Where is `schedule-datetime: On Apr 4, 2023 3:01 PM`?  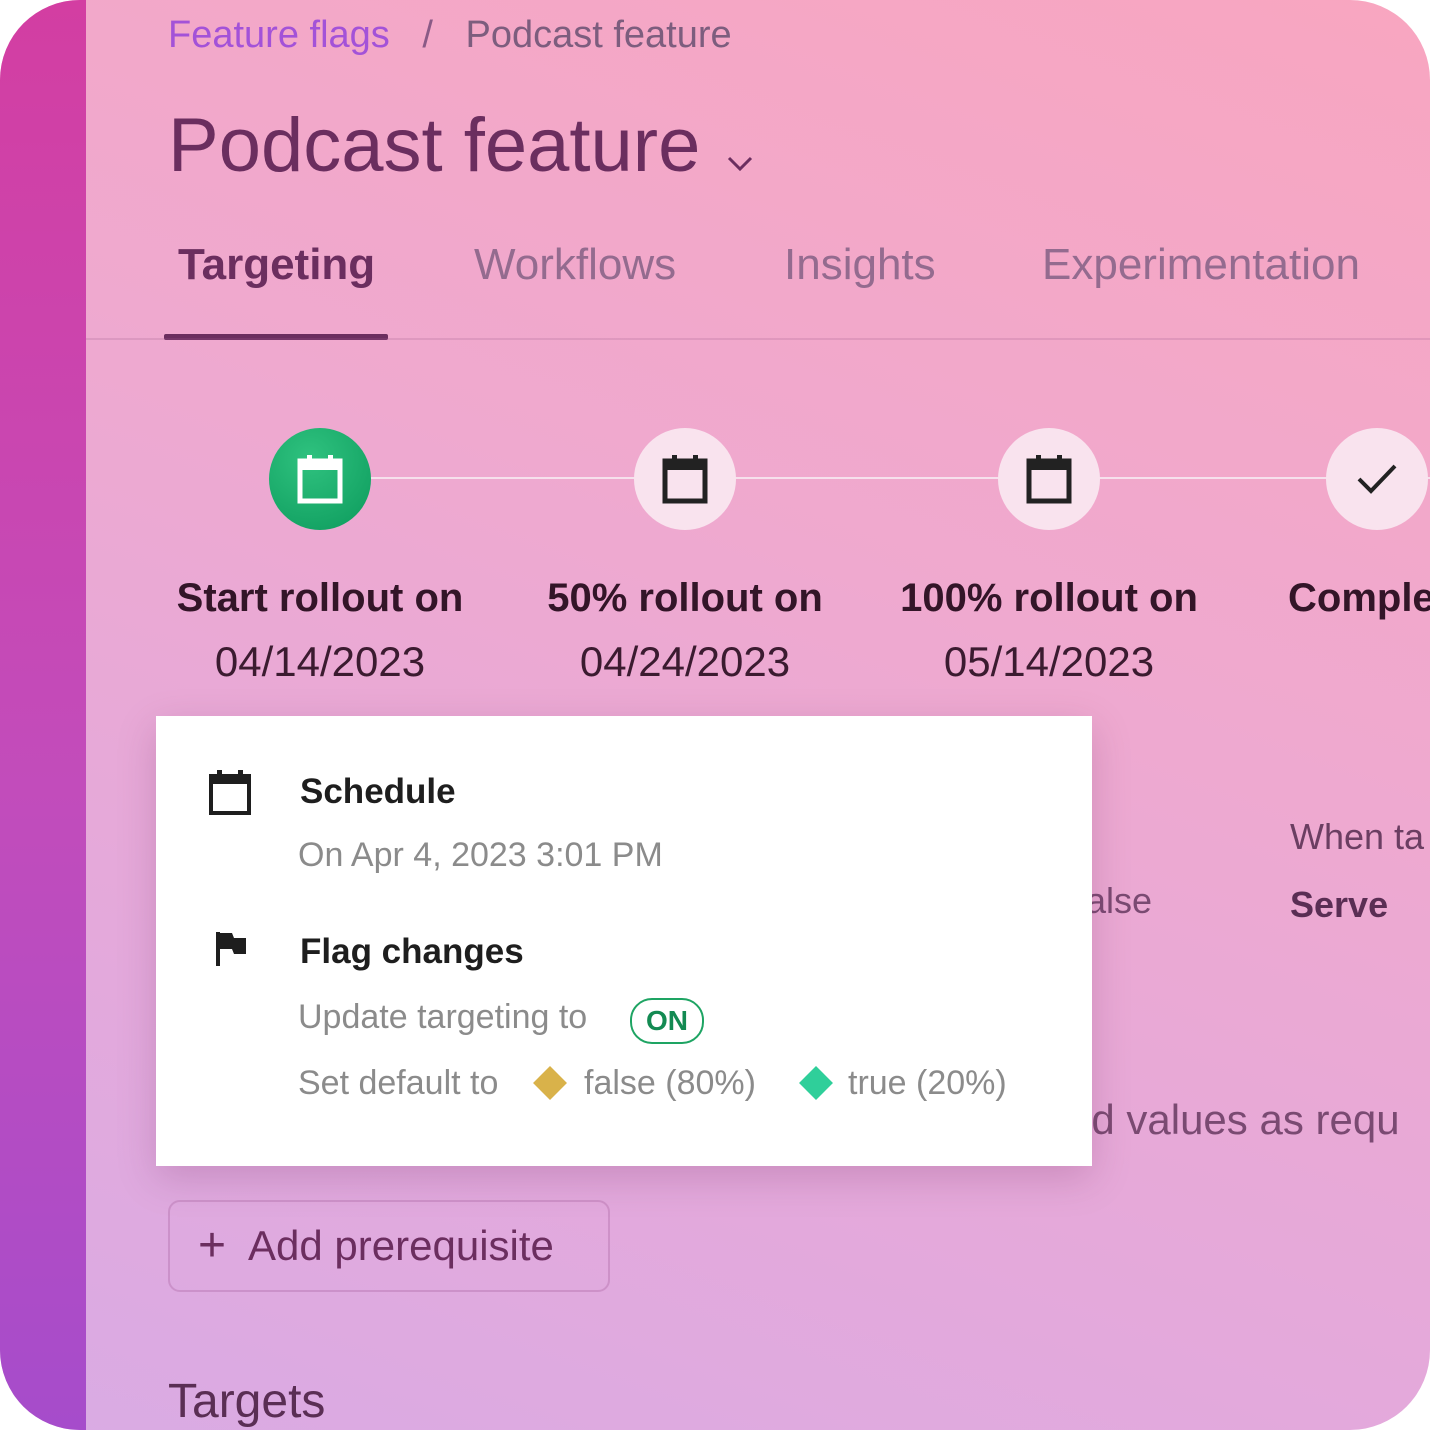
schedule-datetime: On Apr 4, 2023 3:01 PM is located at coordinates (480, 855).